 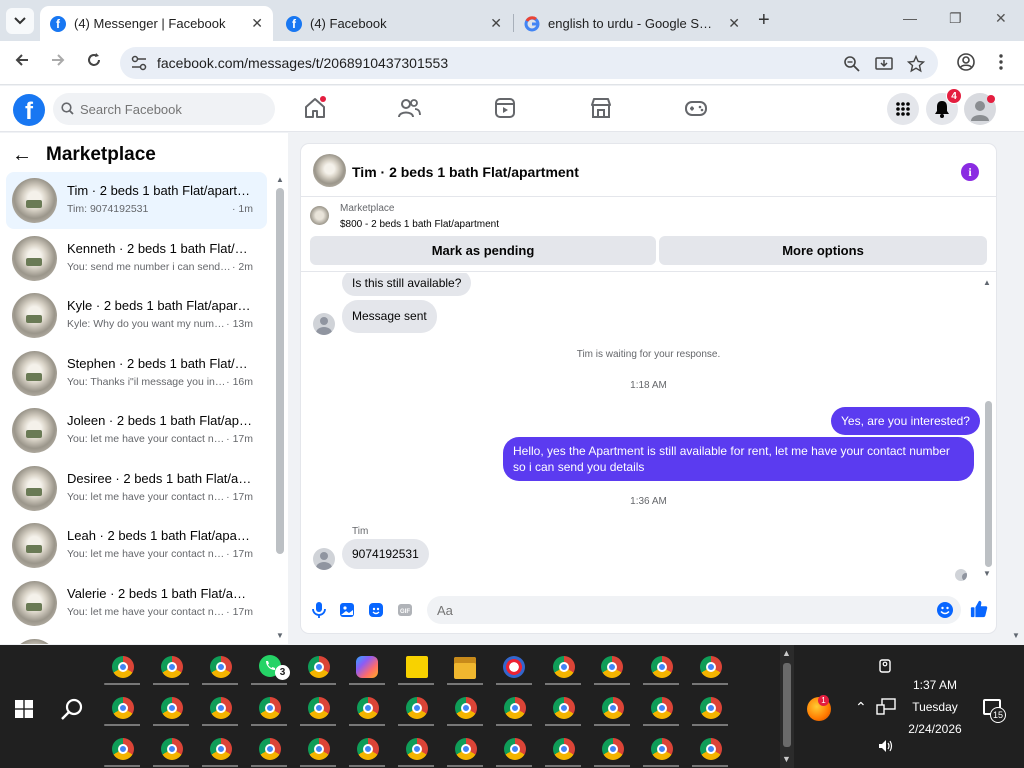 I want to click on clock-date: 2/24/2026, so click(x=935, y=729).